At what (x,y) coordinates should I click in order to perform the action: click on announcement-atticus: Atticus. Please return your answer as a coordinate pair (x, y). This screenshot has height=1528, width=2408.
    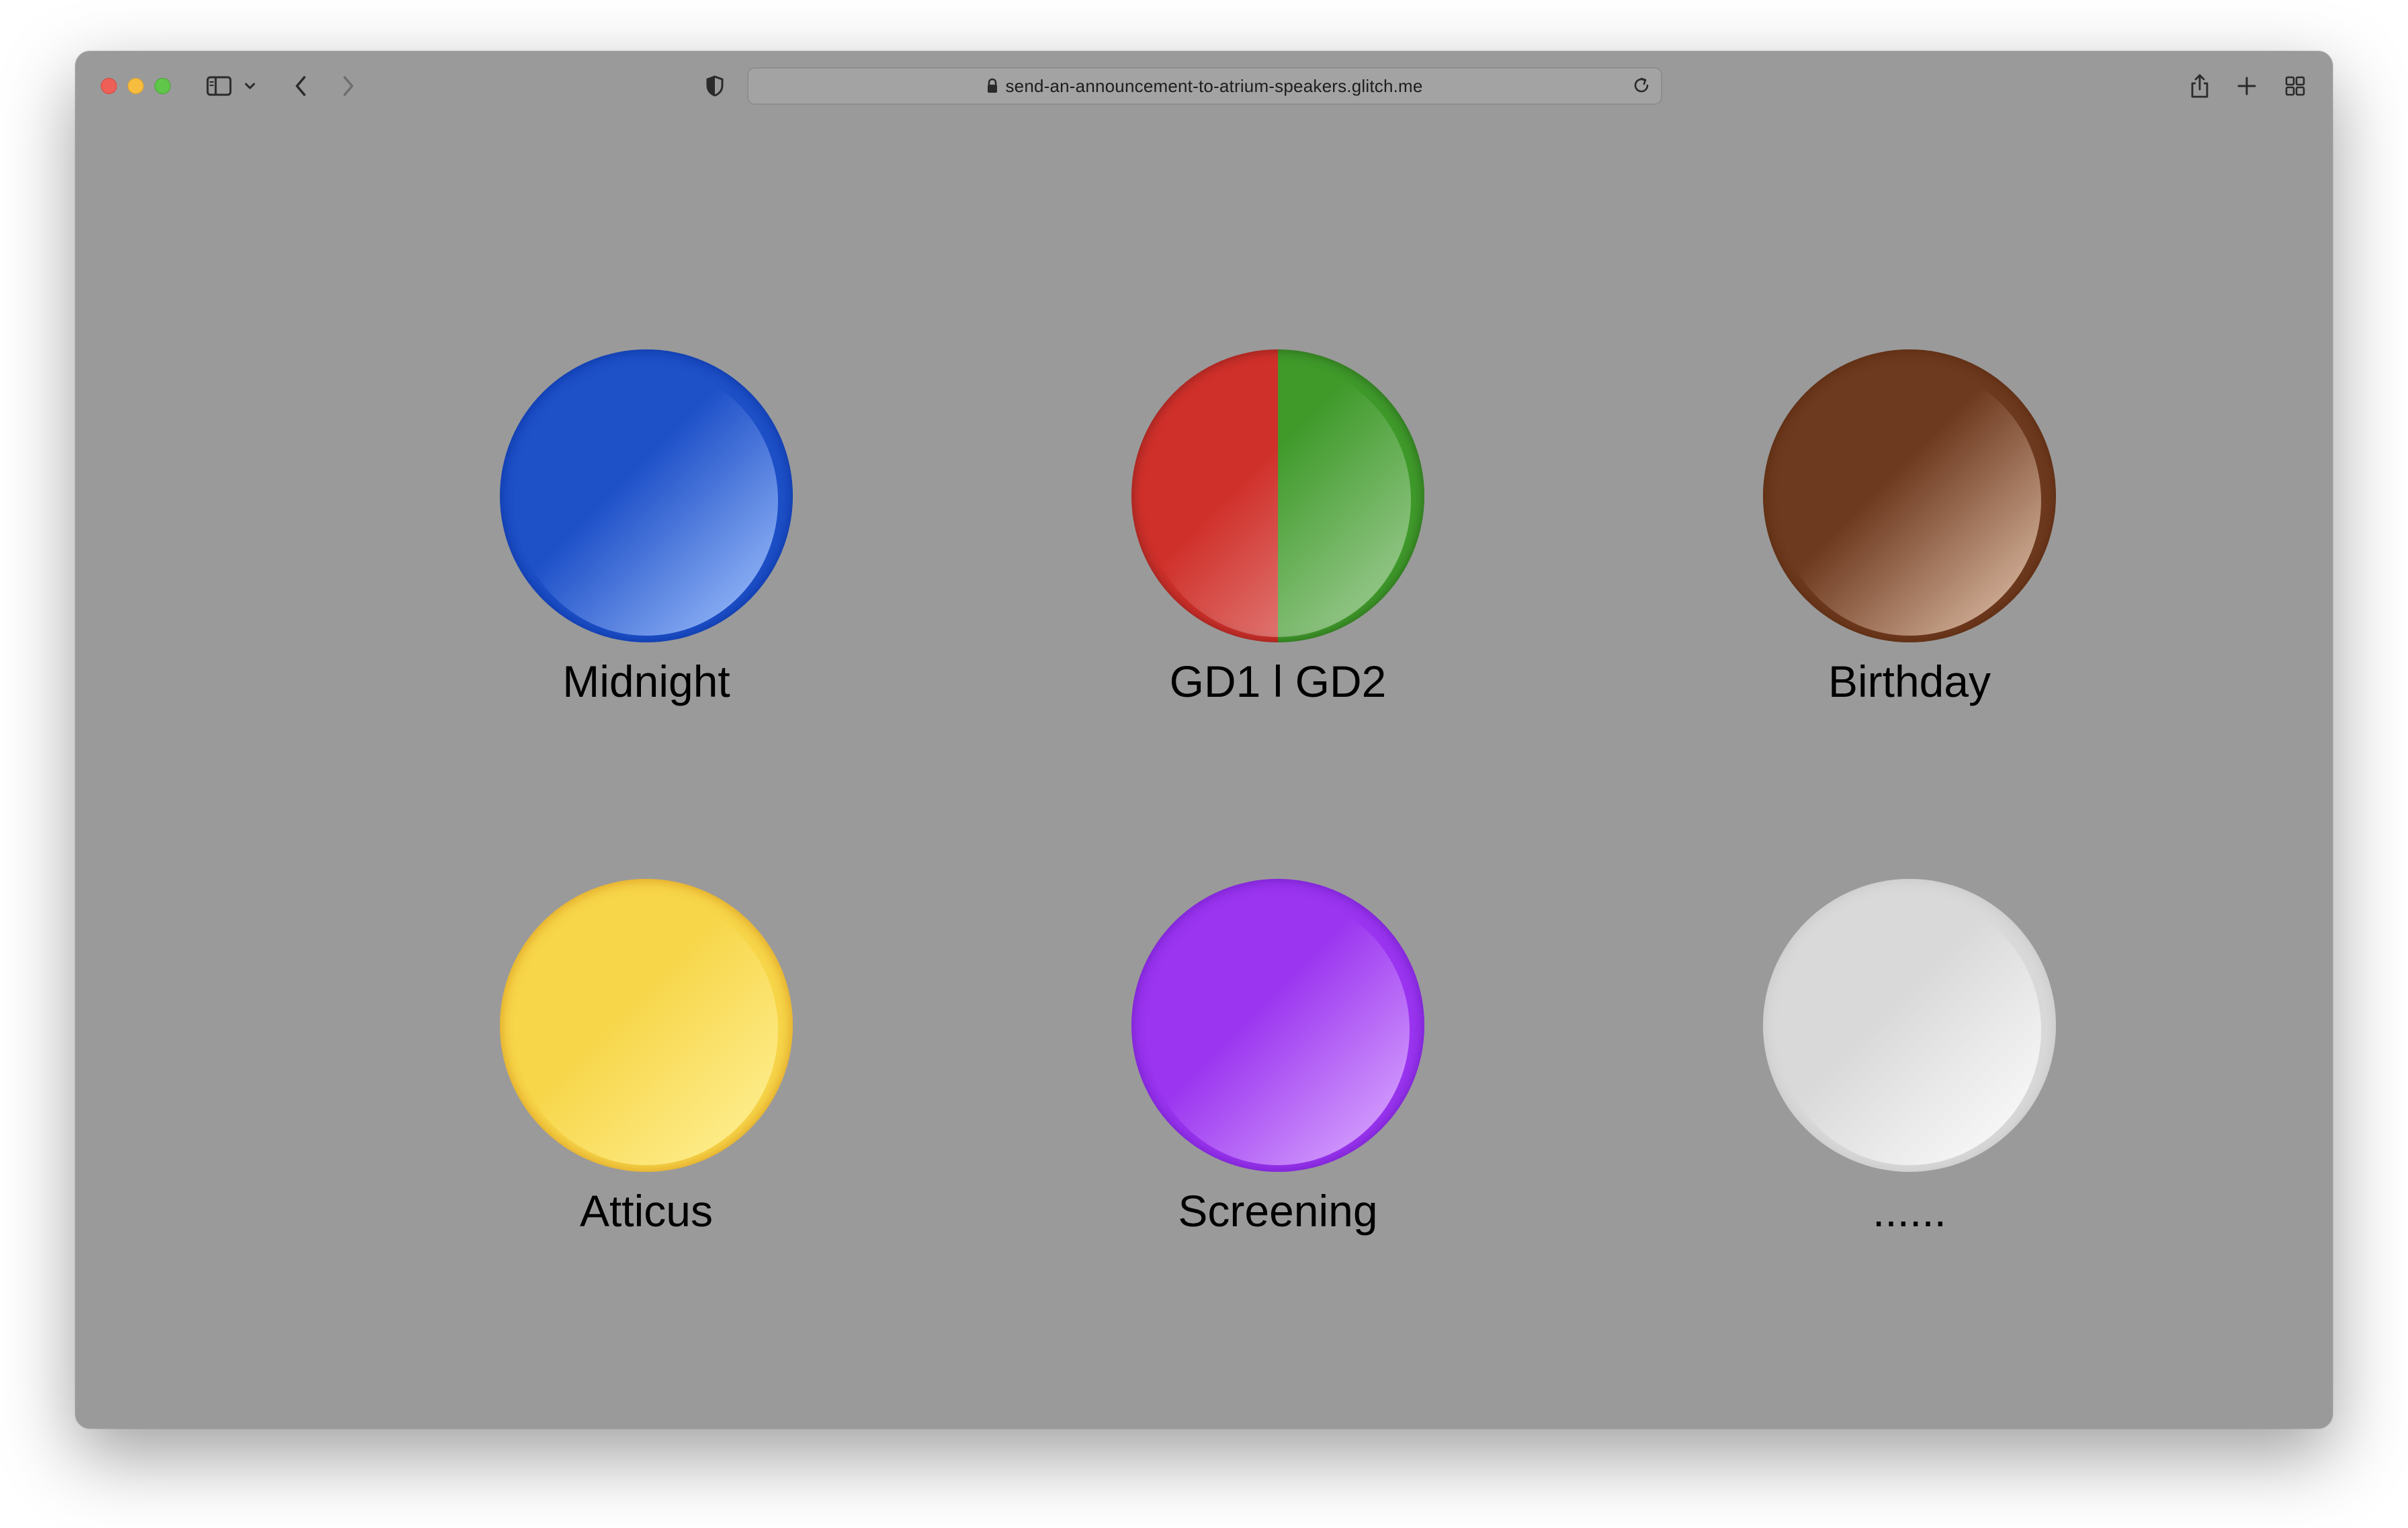
    Looking at the image, I should click on (646, 1058).